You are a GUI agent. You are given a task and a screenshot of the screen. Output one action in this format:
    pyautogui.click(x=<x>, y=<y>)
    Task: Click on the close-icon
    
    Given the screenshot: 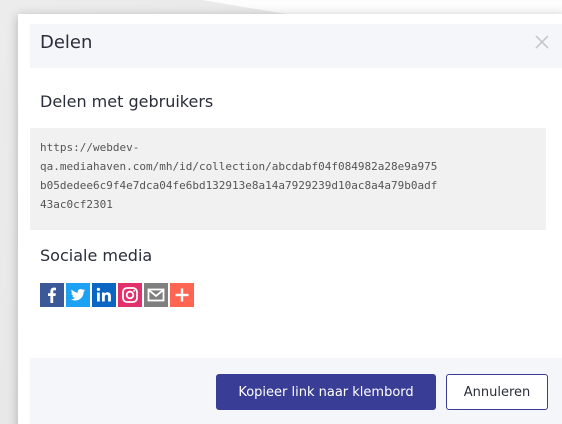 What is the action you would take?
    pyautogui.click(x=542, y=42)
    